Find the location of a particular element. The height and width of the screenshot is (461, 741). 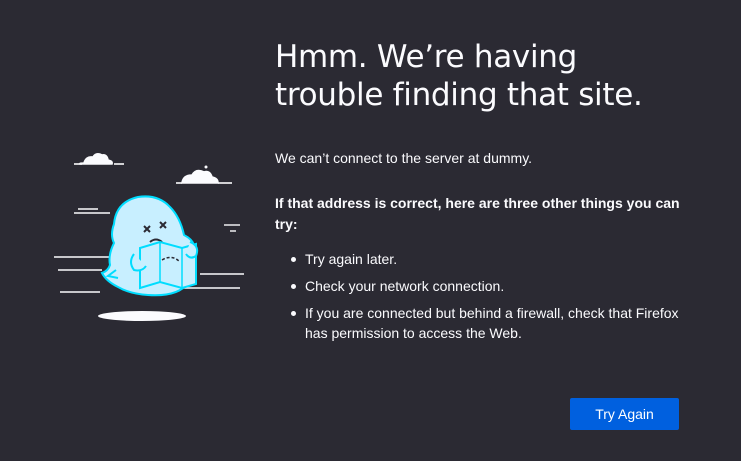

try-again-button: Try Again is located at coordinates (624, 414).